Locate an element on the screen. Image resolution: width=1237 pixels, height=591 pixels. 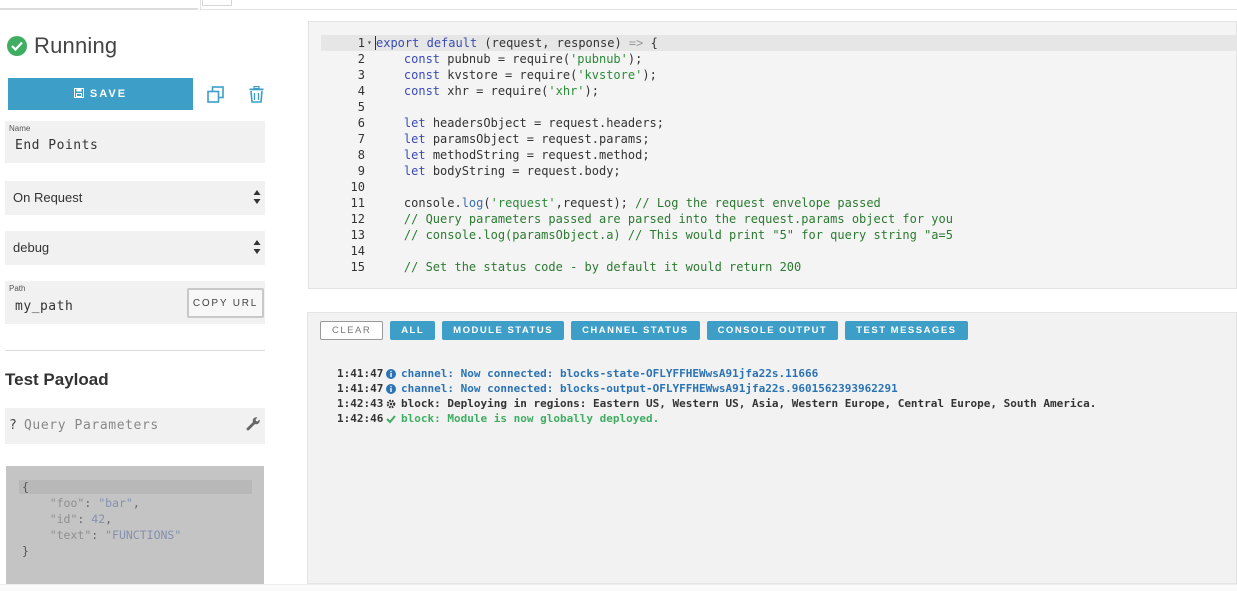
line-number: 13 is located at coordinates (357, 235).